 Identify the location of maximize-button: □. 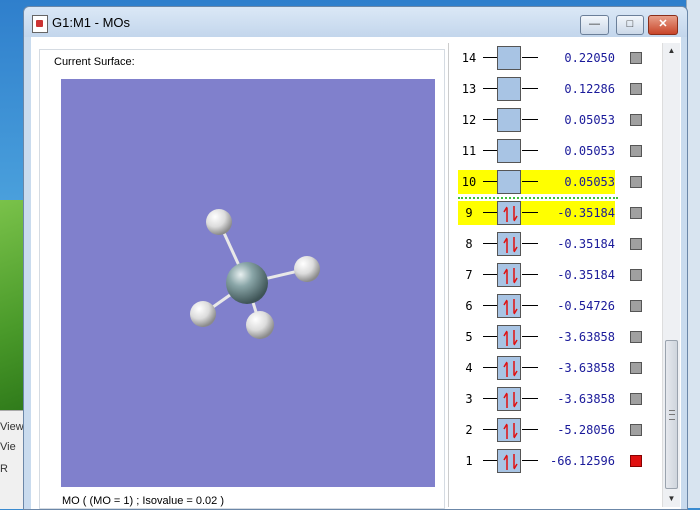
(630, 25).